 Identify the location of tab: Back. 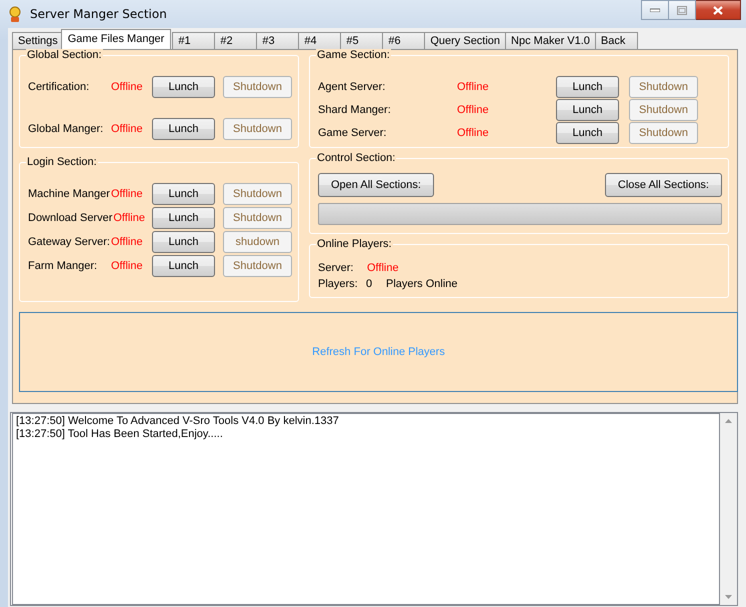
(616, 40).